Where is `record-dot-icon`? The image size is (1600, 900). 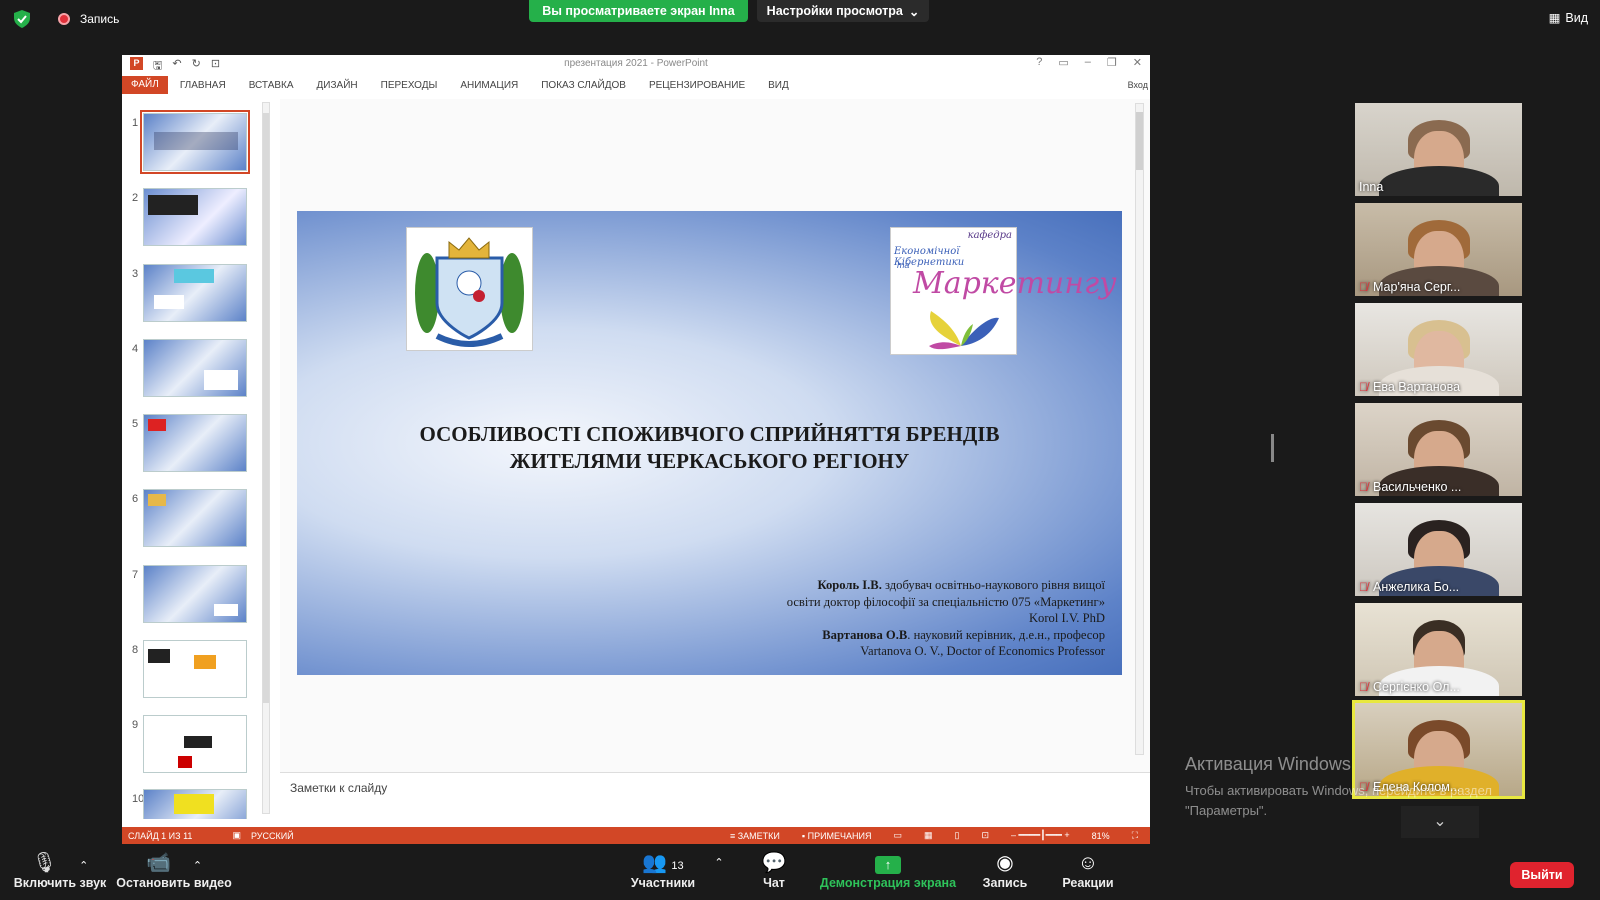 record-dot-icon is located at coordinates (64, 19).